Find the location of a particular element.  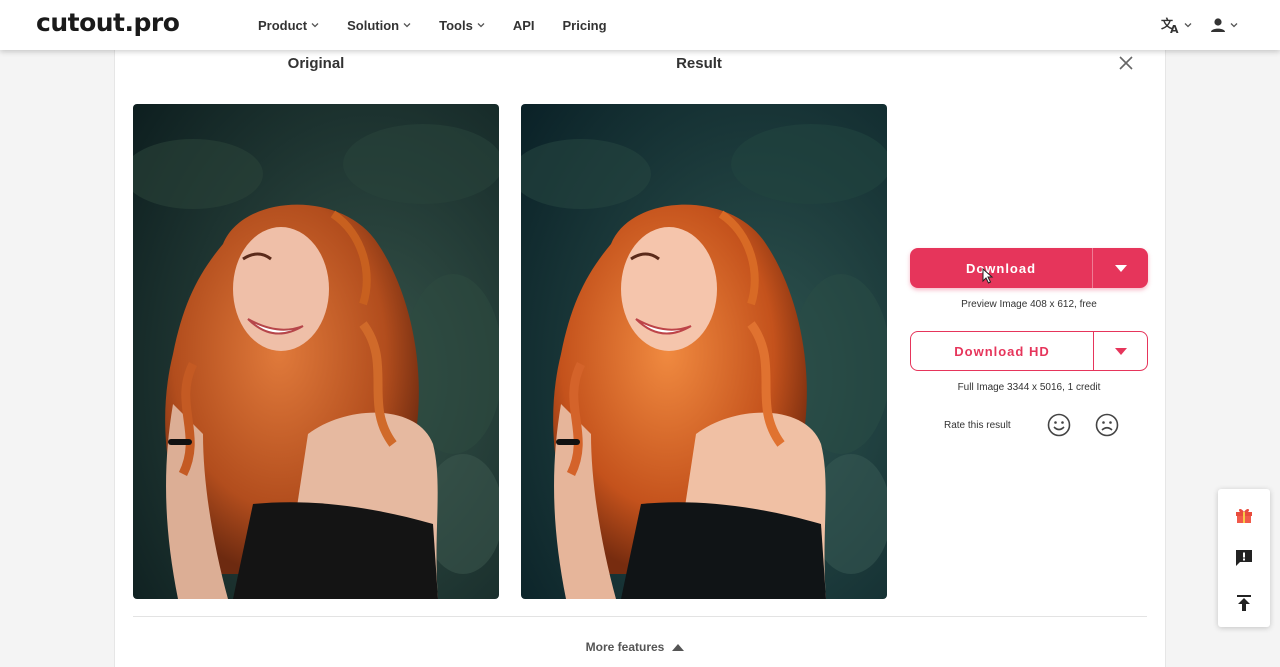

cursor-icon is located at coordinates (988, 276).